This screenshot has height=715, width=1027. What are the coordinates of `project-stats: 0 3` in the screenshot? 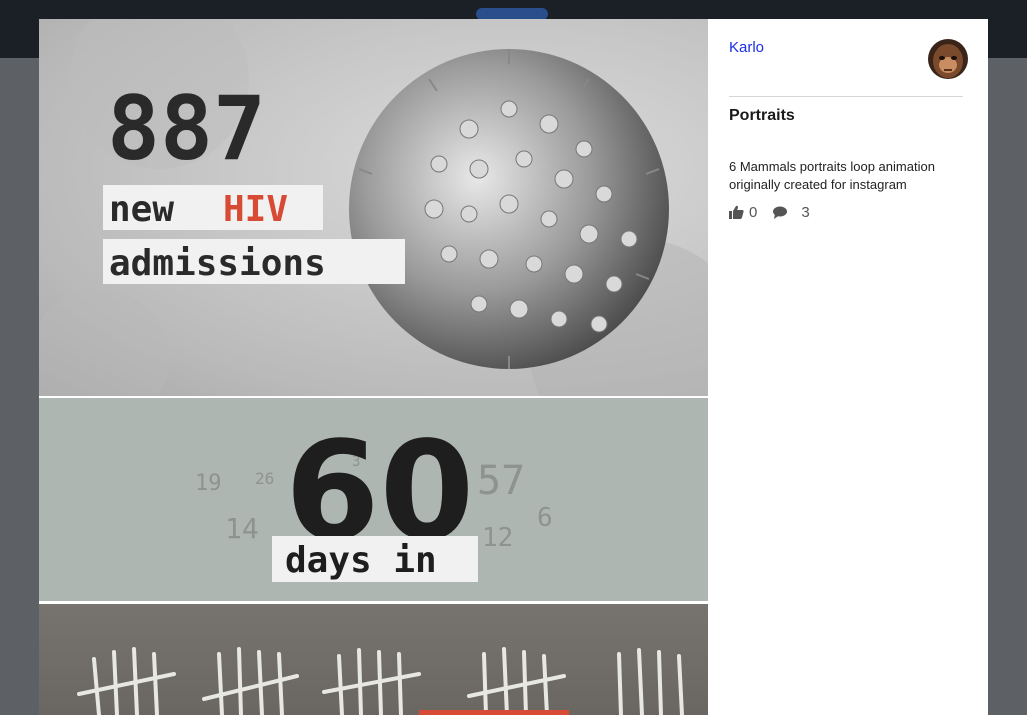 It's located at (769, 212).